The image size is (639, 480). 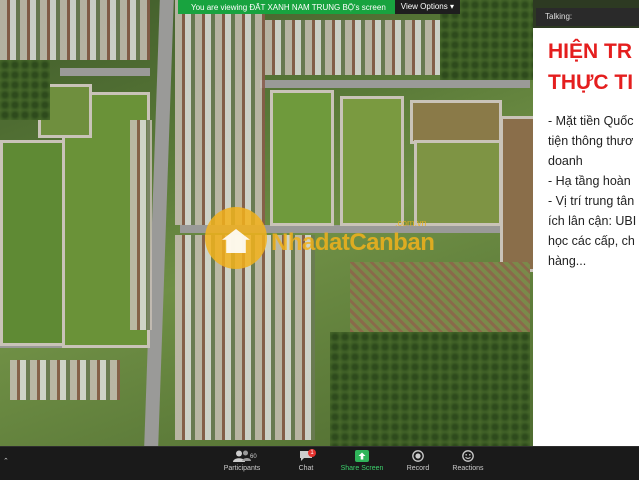 I want to click on slide-body-line: - Vị trí trung tân, so click(x=591, y=201).